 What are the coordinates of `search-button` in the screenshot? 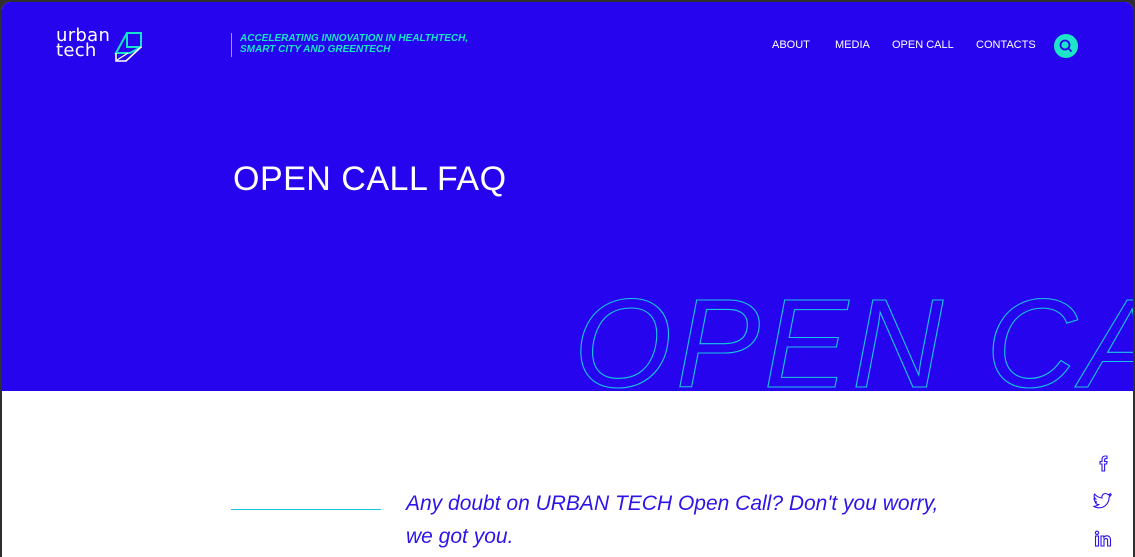 It's located at (1066, 46).